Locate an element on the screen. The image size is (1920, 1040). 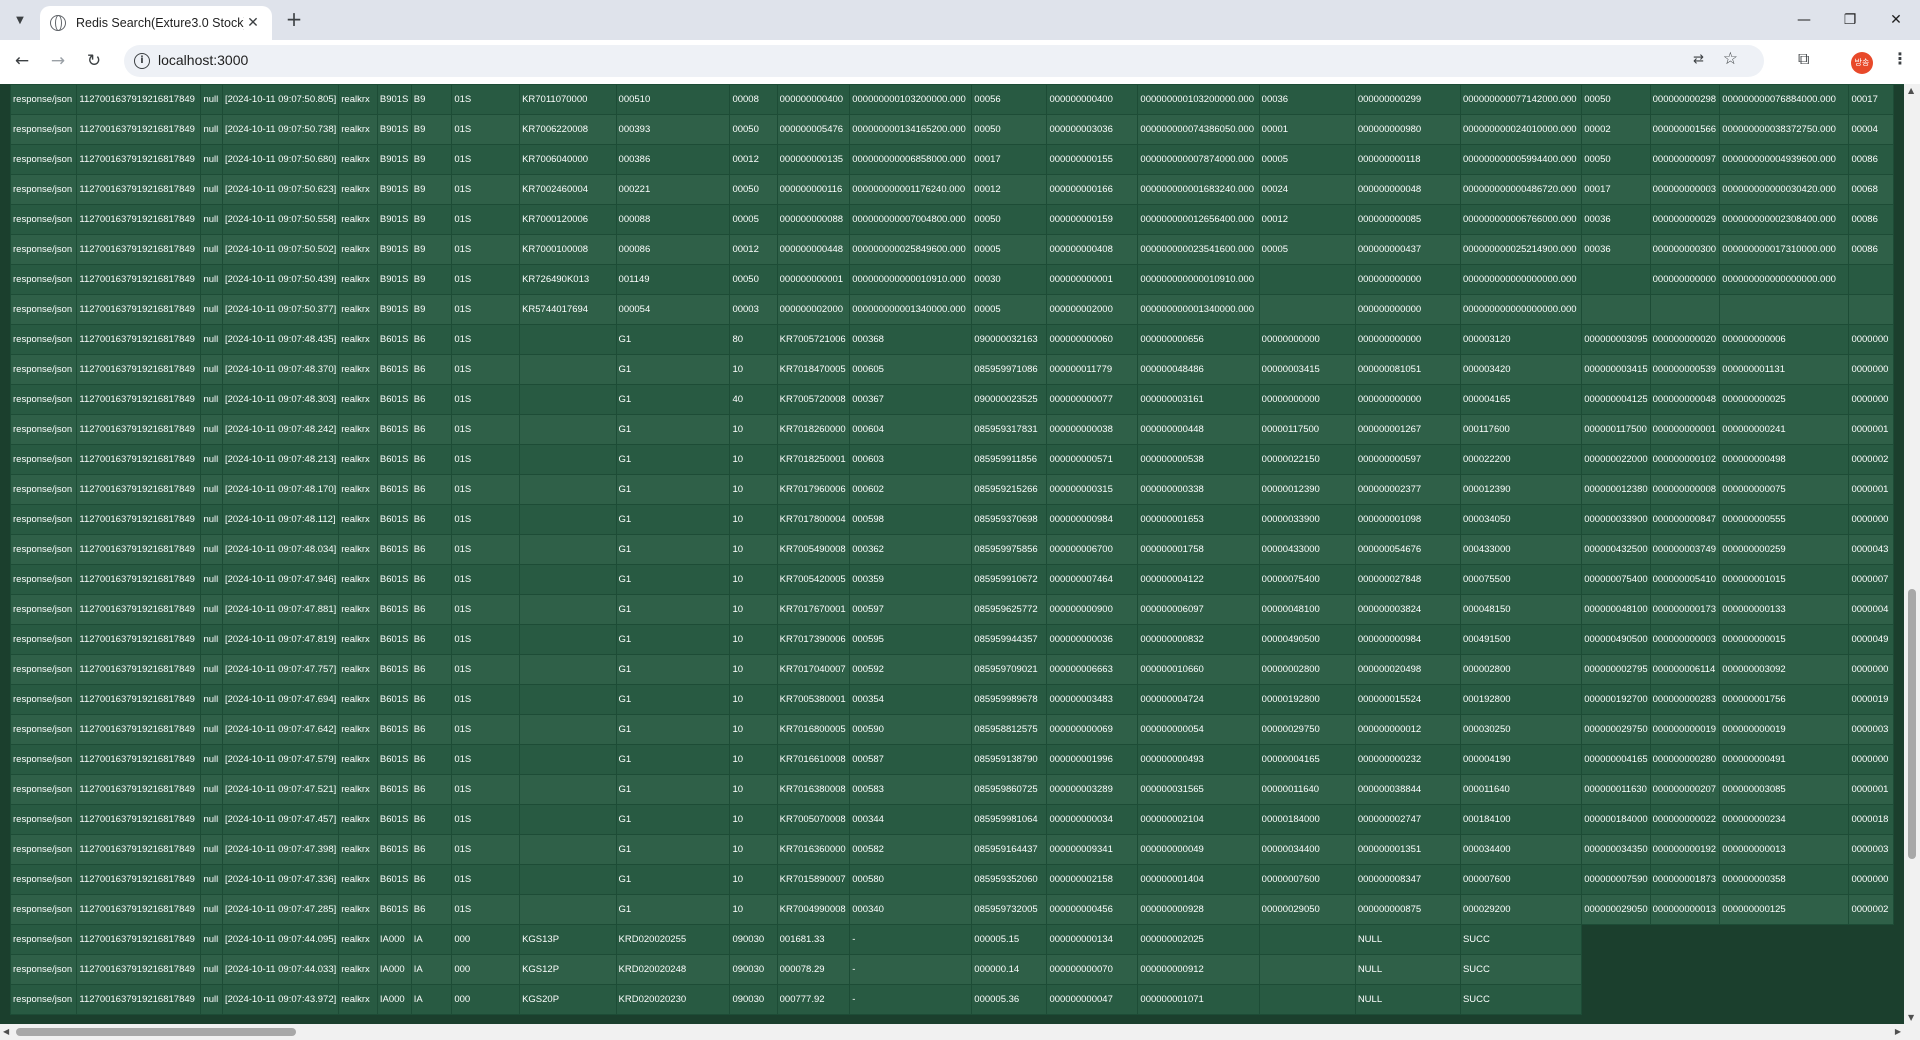
translate-icon: ⇄ is located at coordinates (1698, 59).